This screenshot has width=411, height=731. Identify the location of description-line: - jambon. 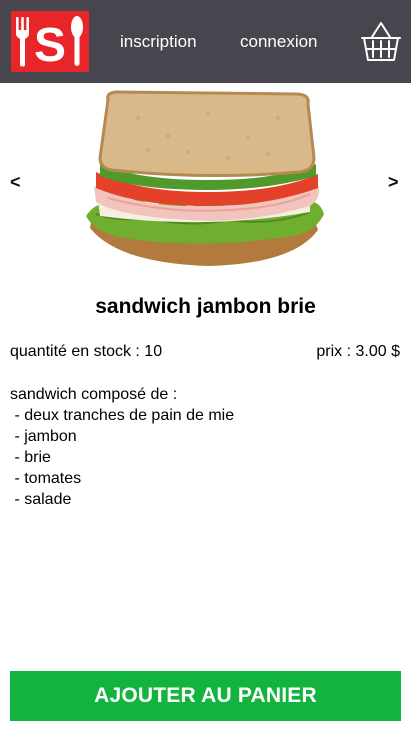
(43, 436).